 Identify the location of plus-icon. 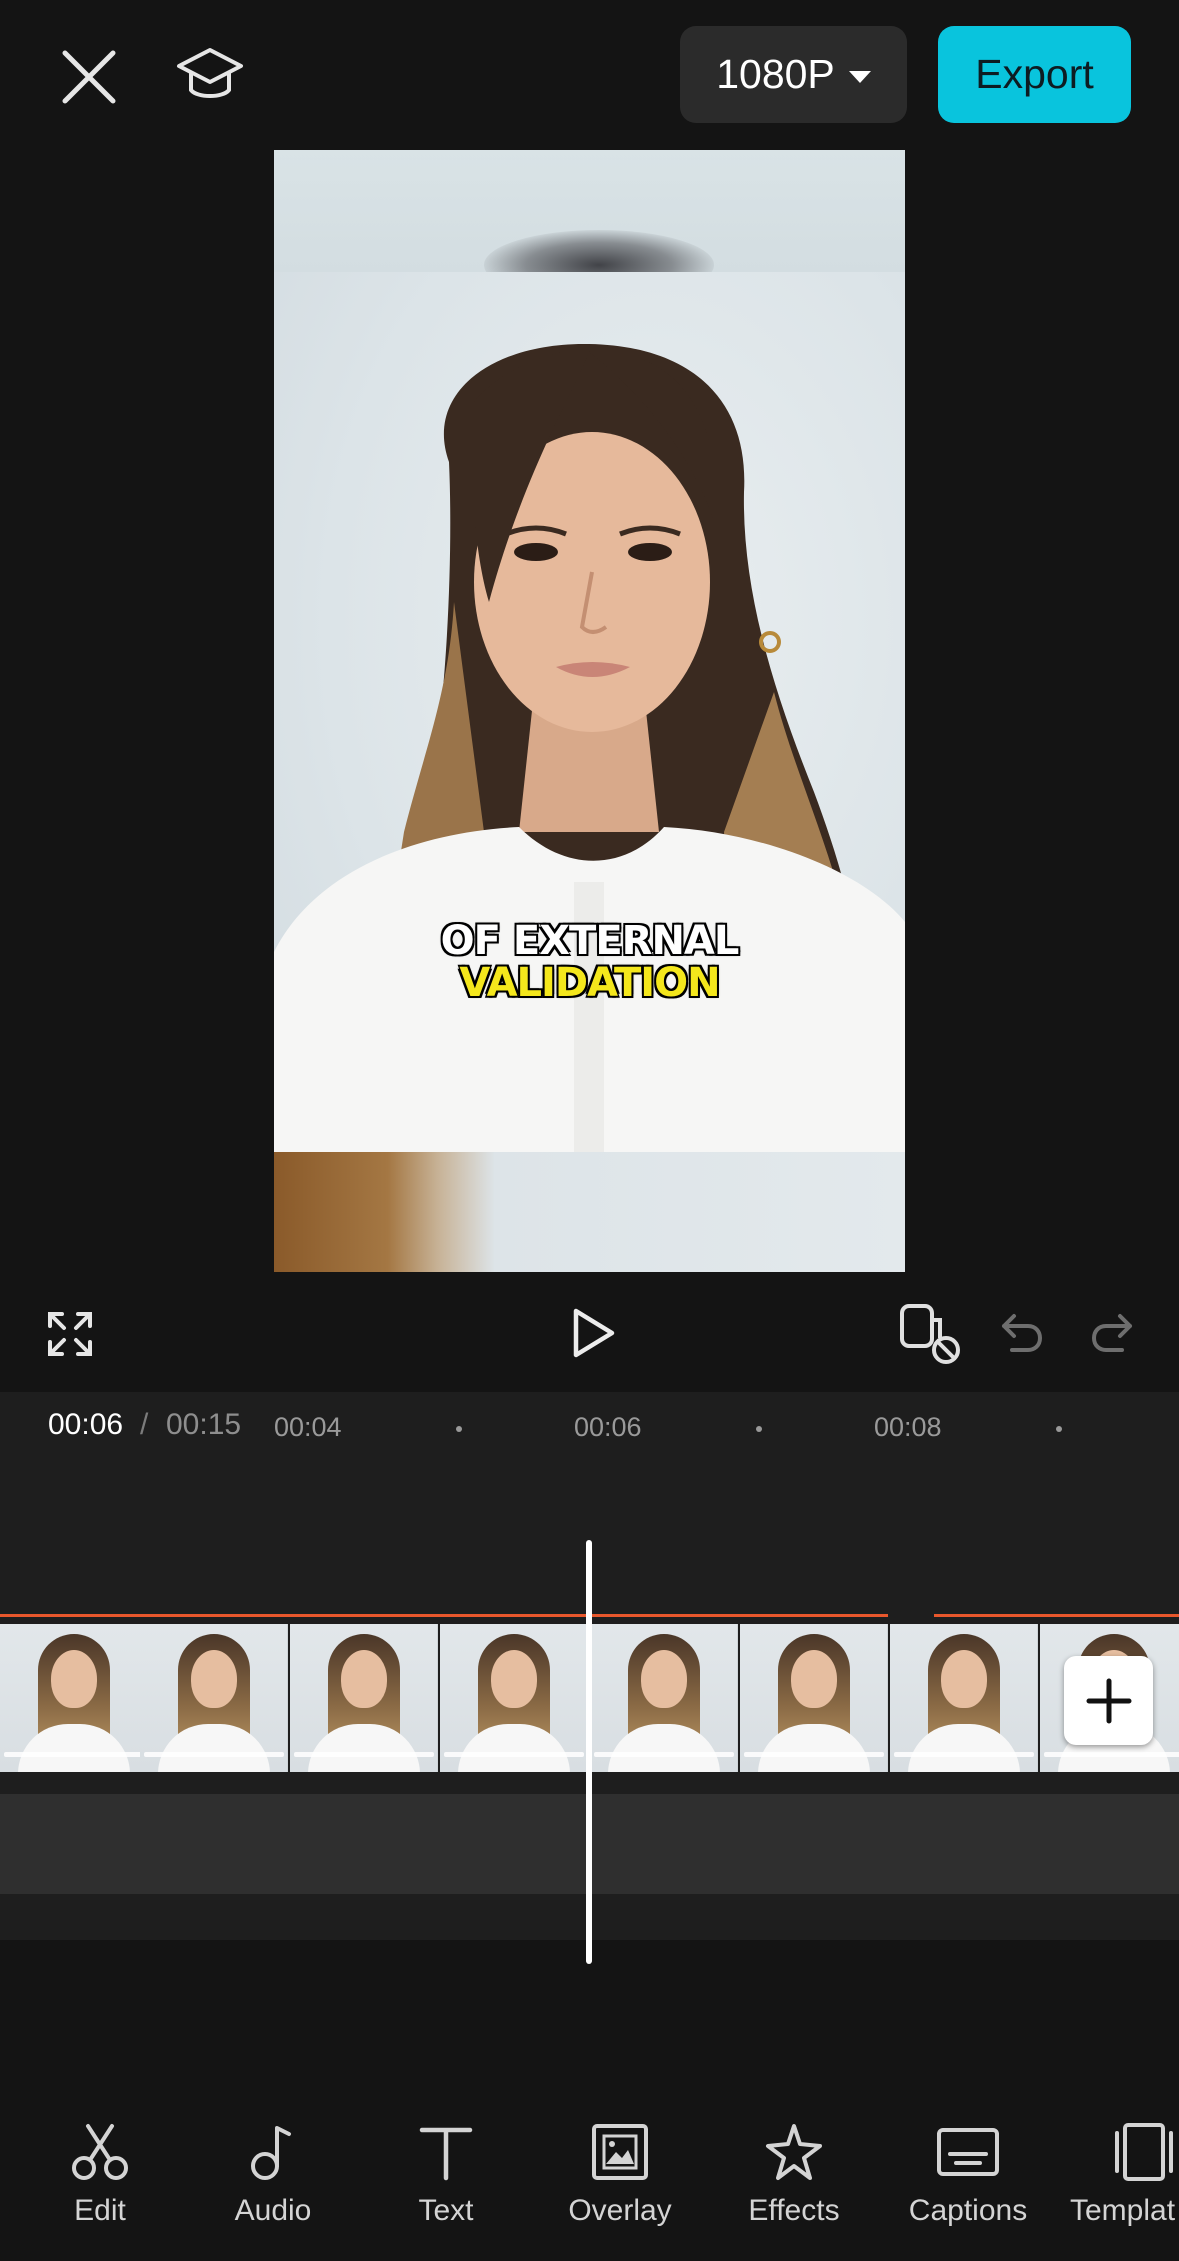
(1108, 1700).